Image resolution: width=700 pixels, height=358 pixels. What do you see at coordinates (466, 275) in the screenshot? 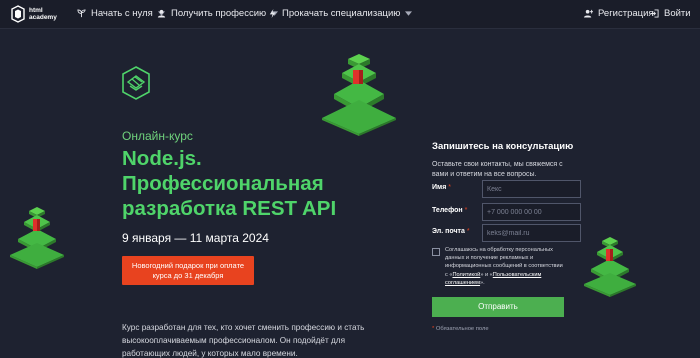
I see `policy-link: Политикой` at bounding box center [466, 275].